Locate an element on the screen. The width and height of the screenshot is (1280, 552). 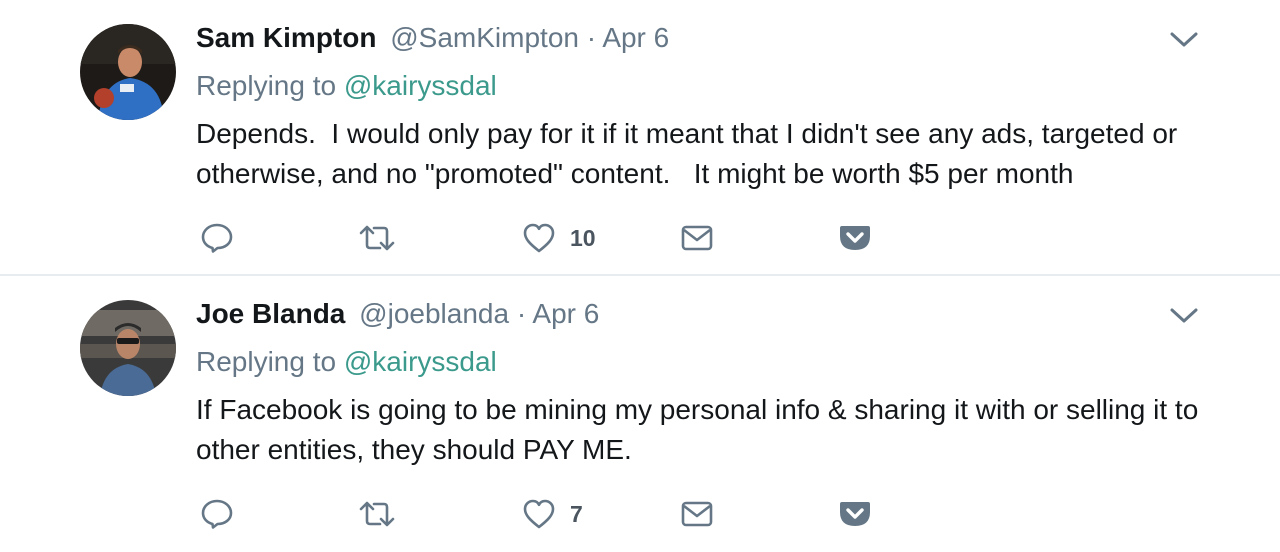
tweet-header: Joe Blanda @joeblanda · Apr 6 is located at coordinates (397, 314).